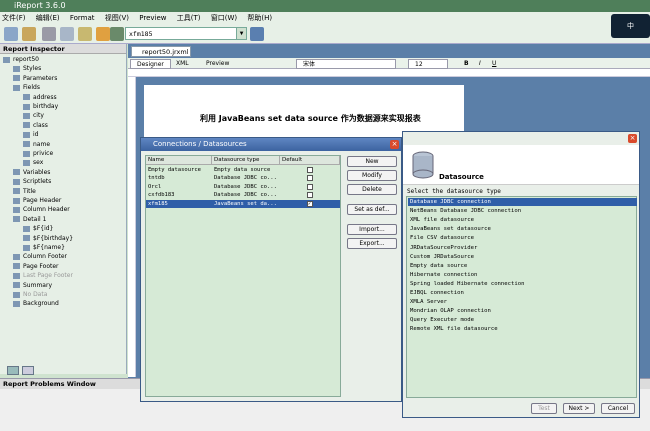  Describe the element at coordinates (494, 64) in the screenshot. I see `underline-icon: U` at that location.